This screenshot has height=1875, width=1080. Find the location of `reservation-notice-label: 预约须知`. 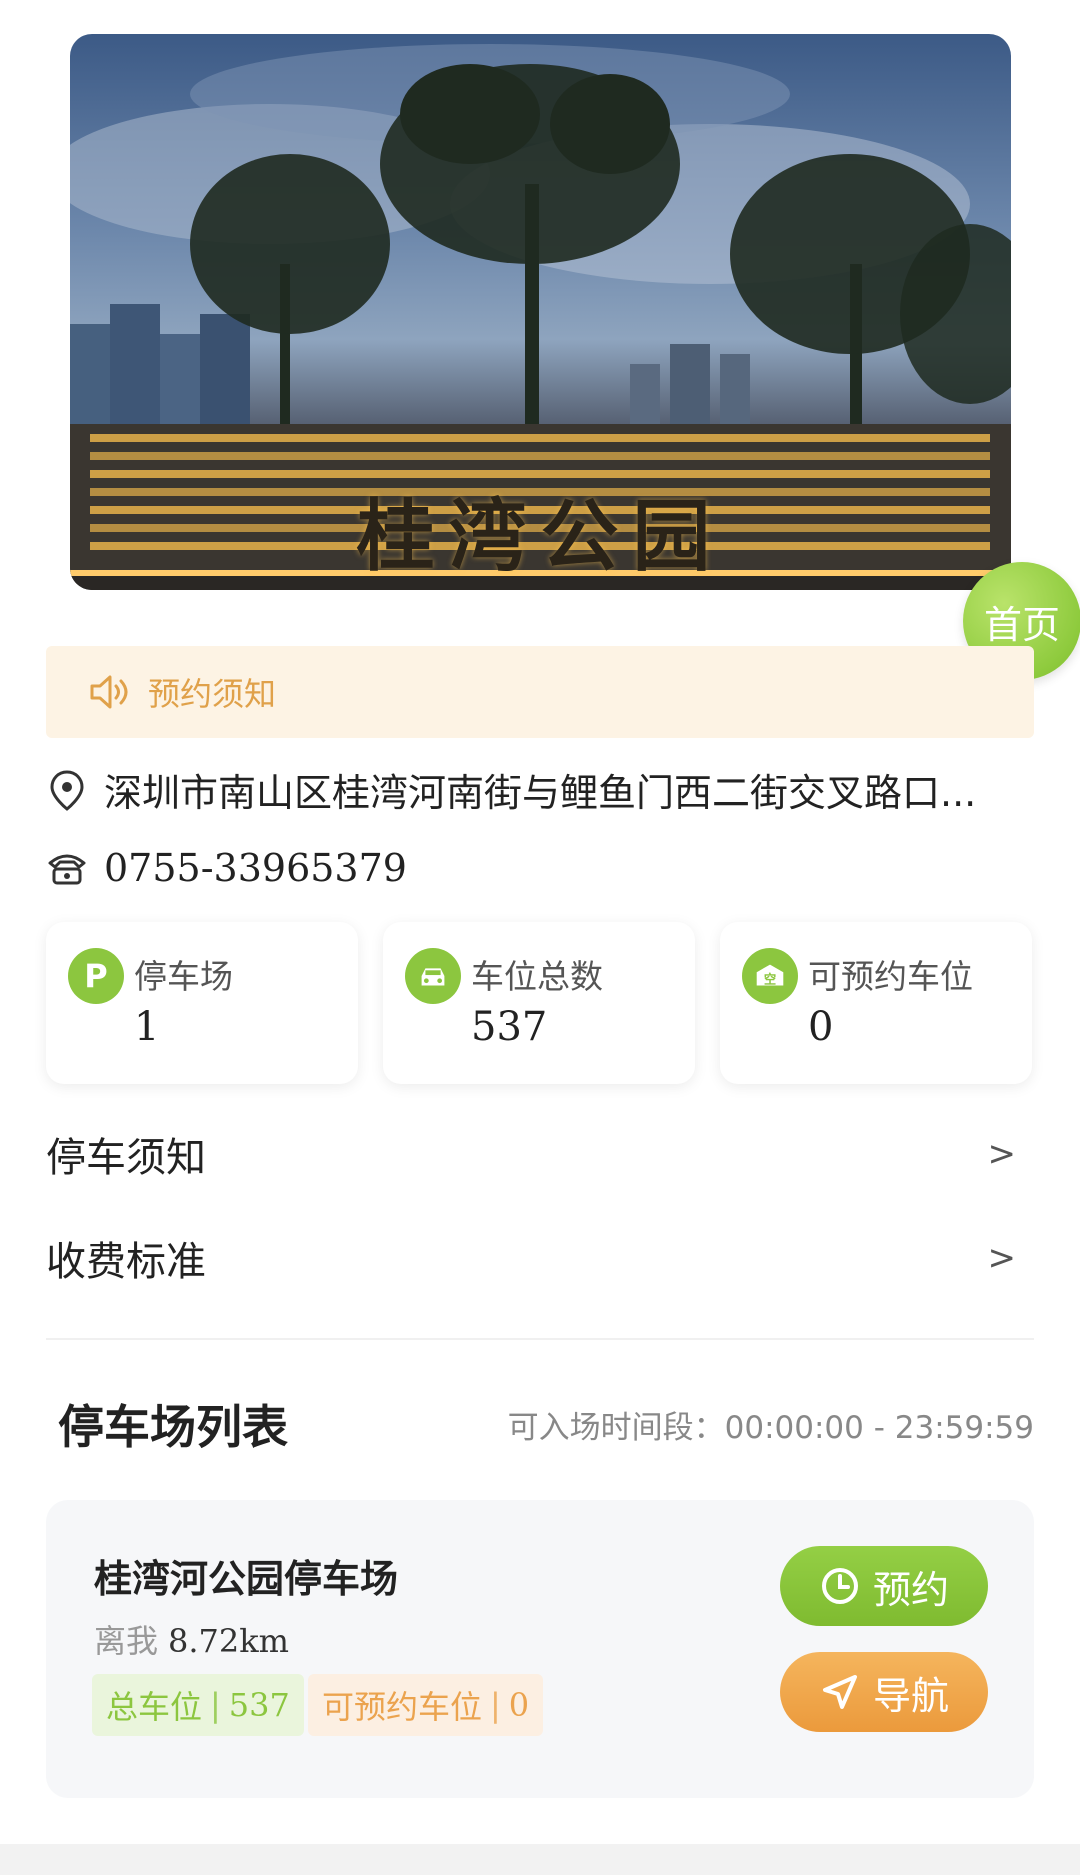

reservation-notice-label: 预约须知 is located at coordinates (212, 694).